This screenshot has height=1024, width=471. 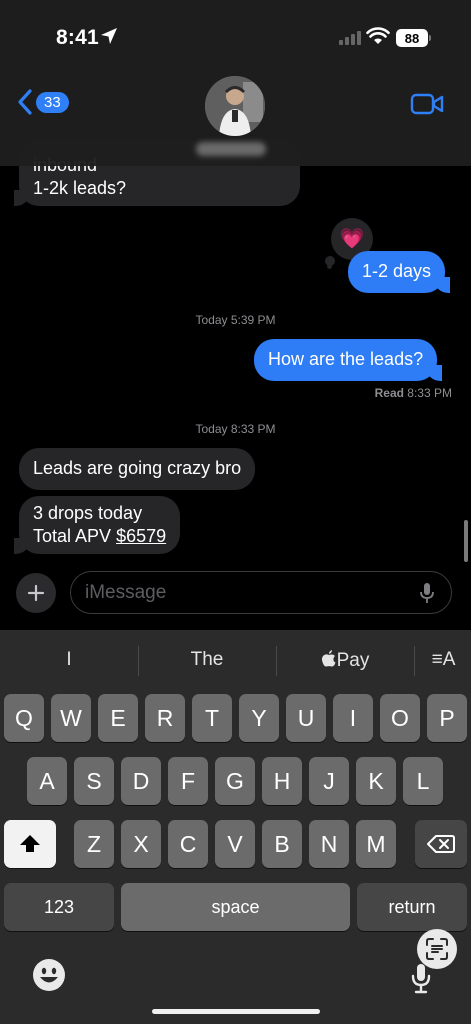 What do you see at coordinates (282, 844) in the screenshot?
I see `key-b: B` at bounding box center [282, 844].